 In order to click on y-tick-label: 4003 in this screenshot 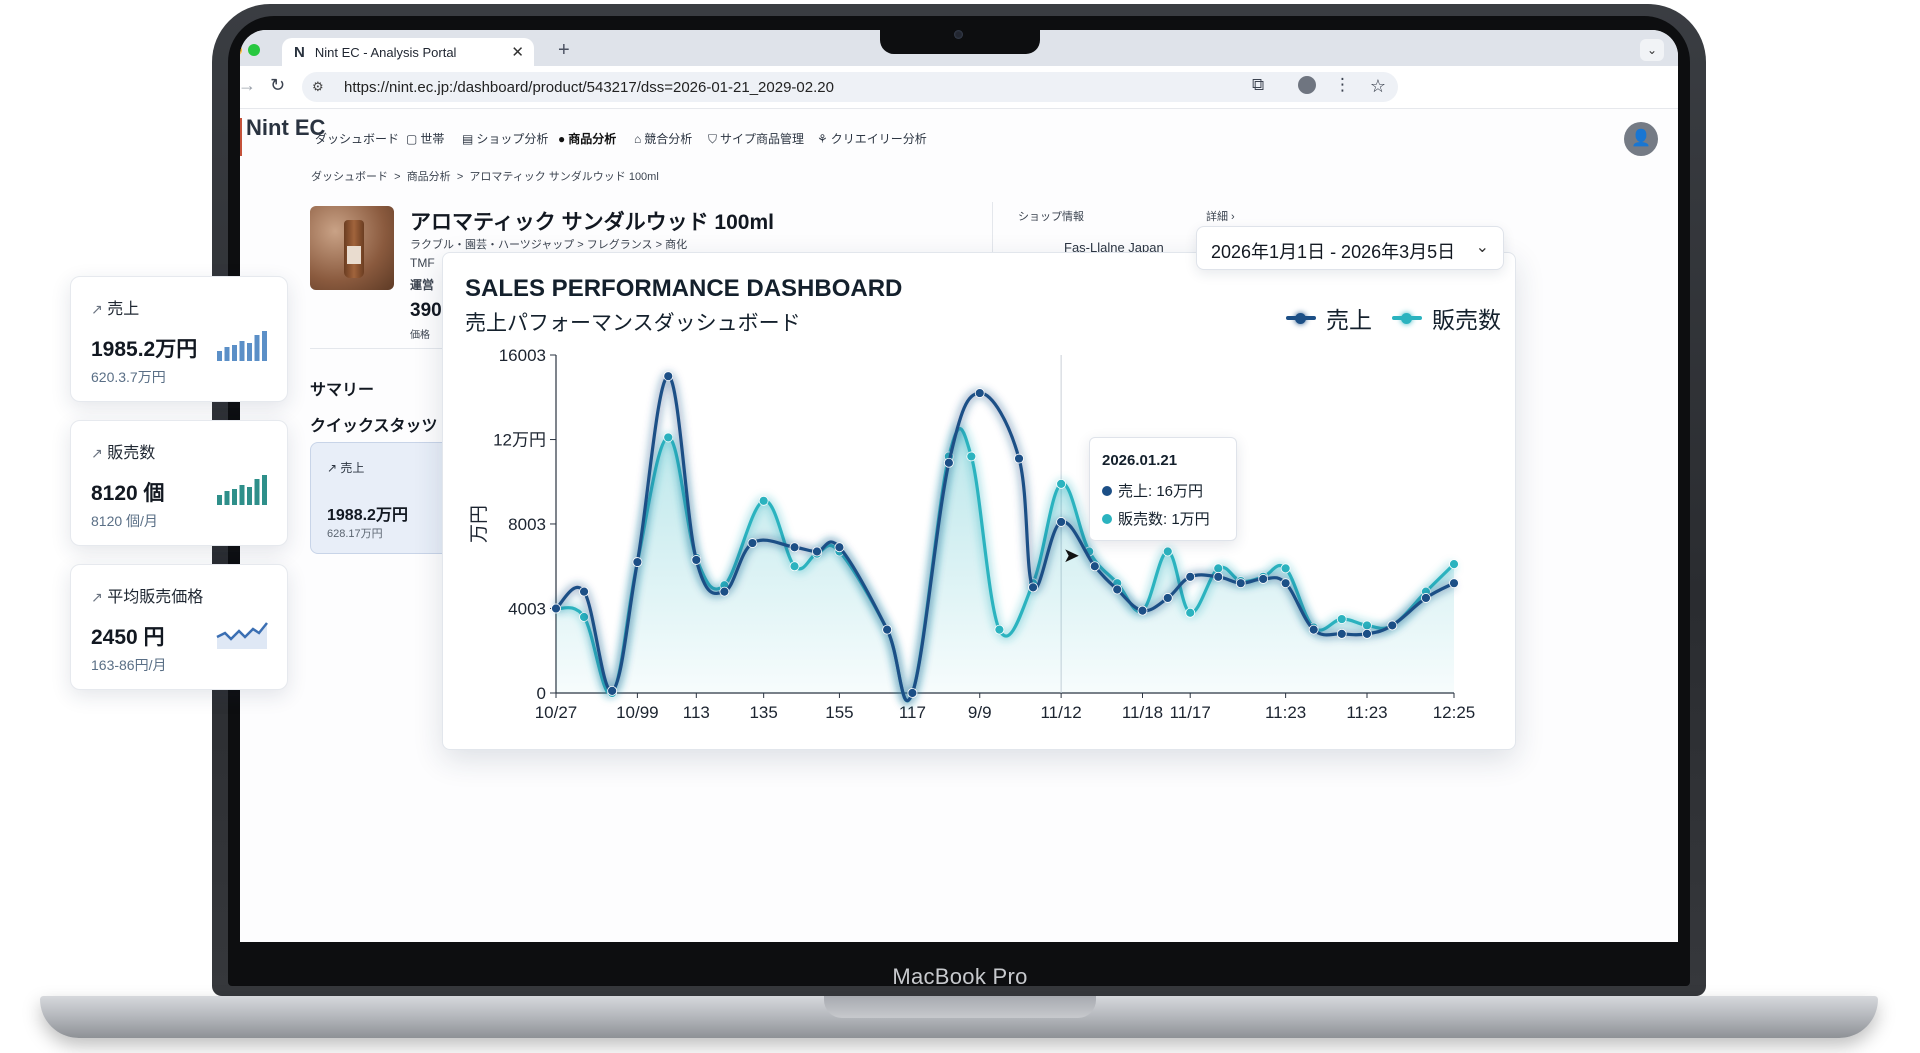, I will do `click(527, 608)`.